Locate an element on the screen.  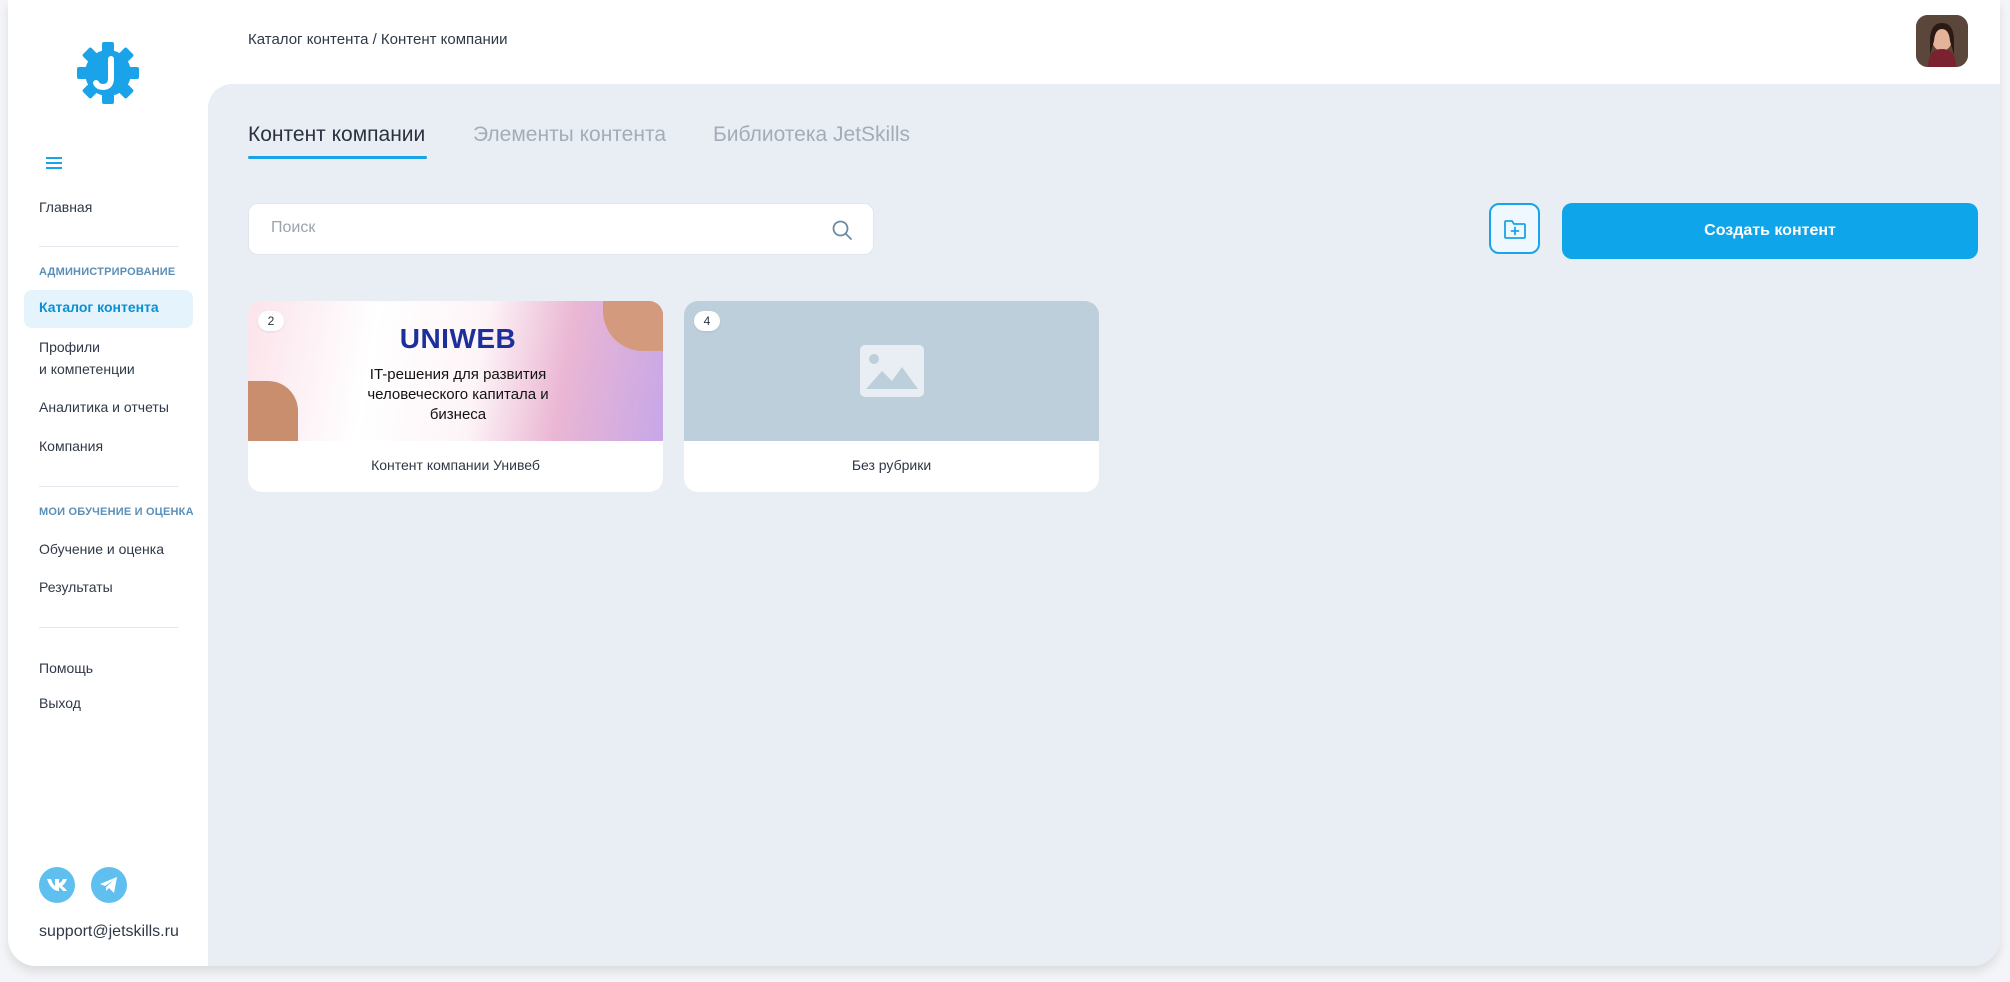
sidebar-item-catalog: Каталог контента is located at coordinates (99, 307).